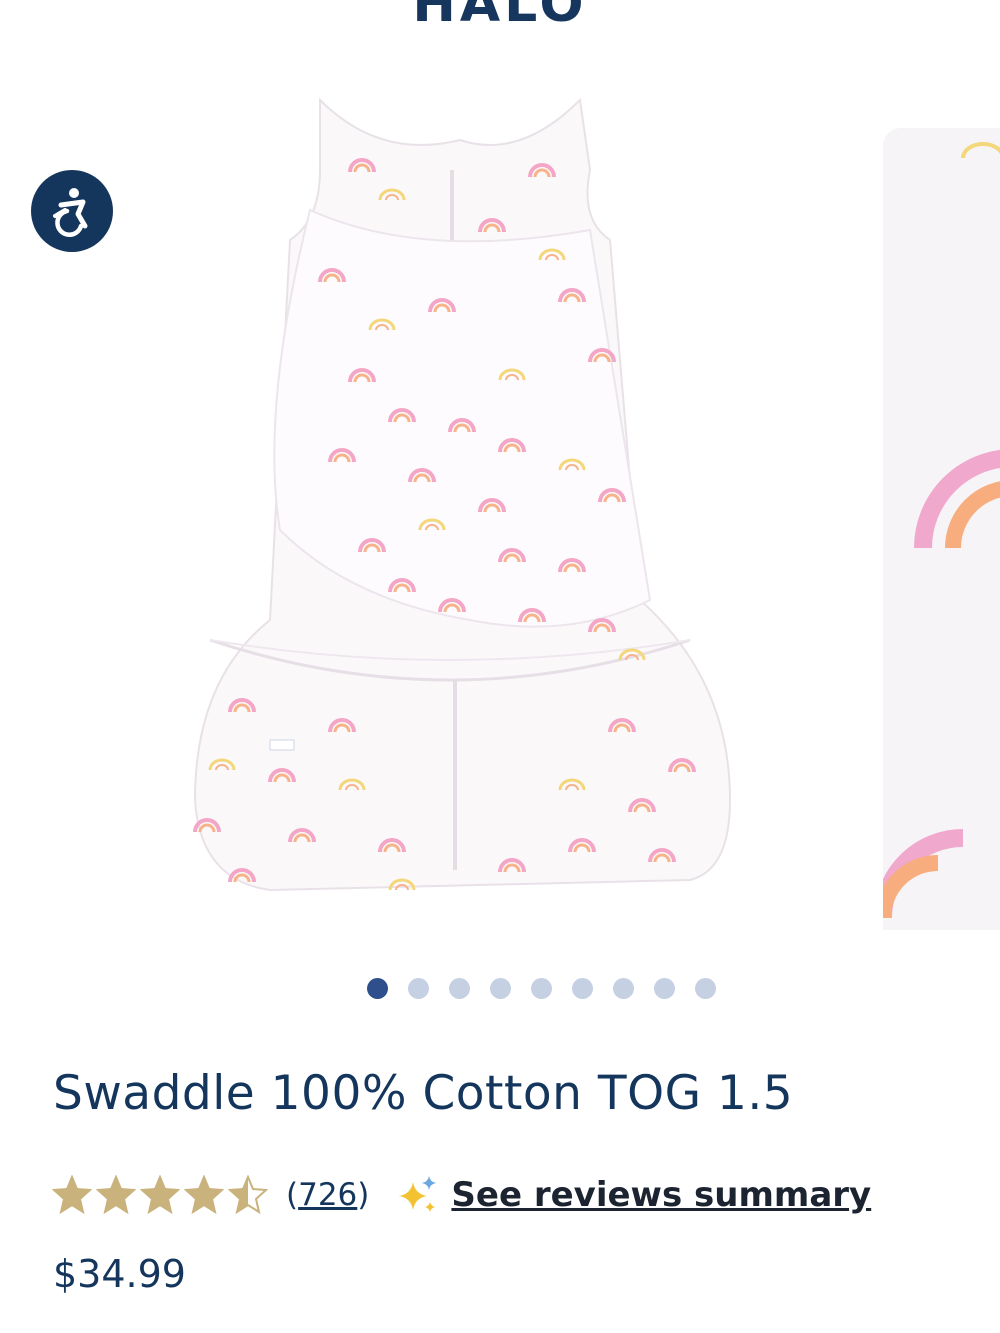  I want to click on review-count: 726, so click(328, 1195).